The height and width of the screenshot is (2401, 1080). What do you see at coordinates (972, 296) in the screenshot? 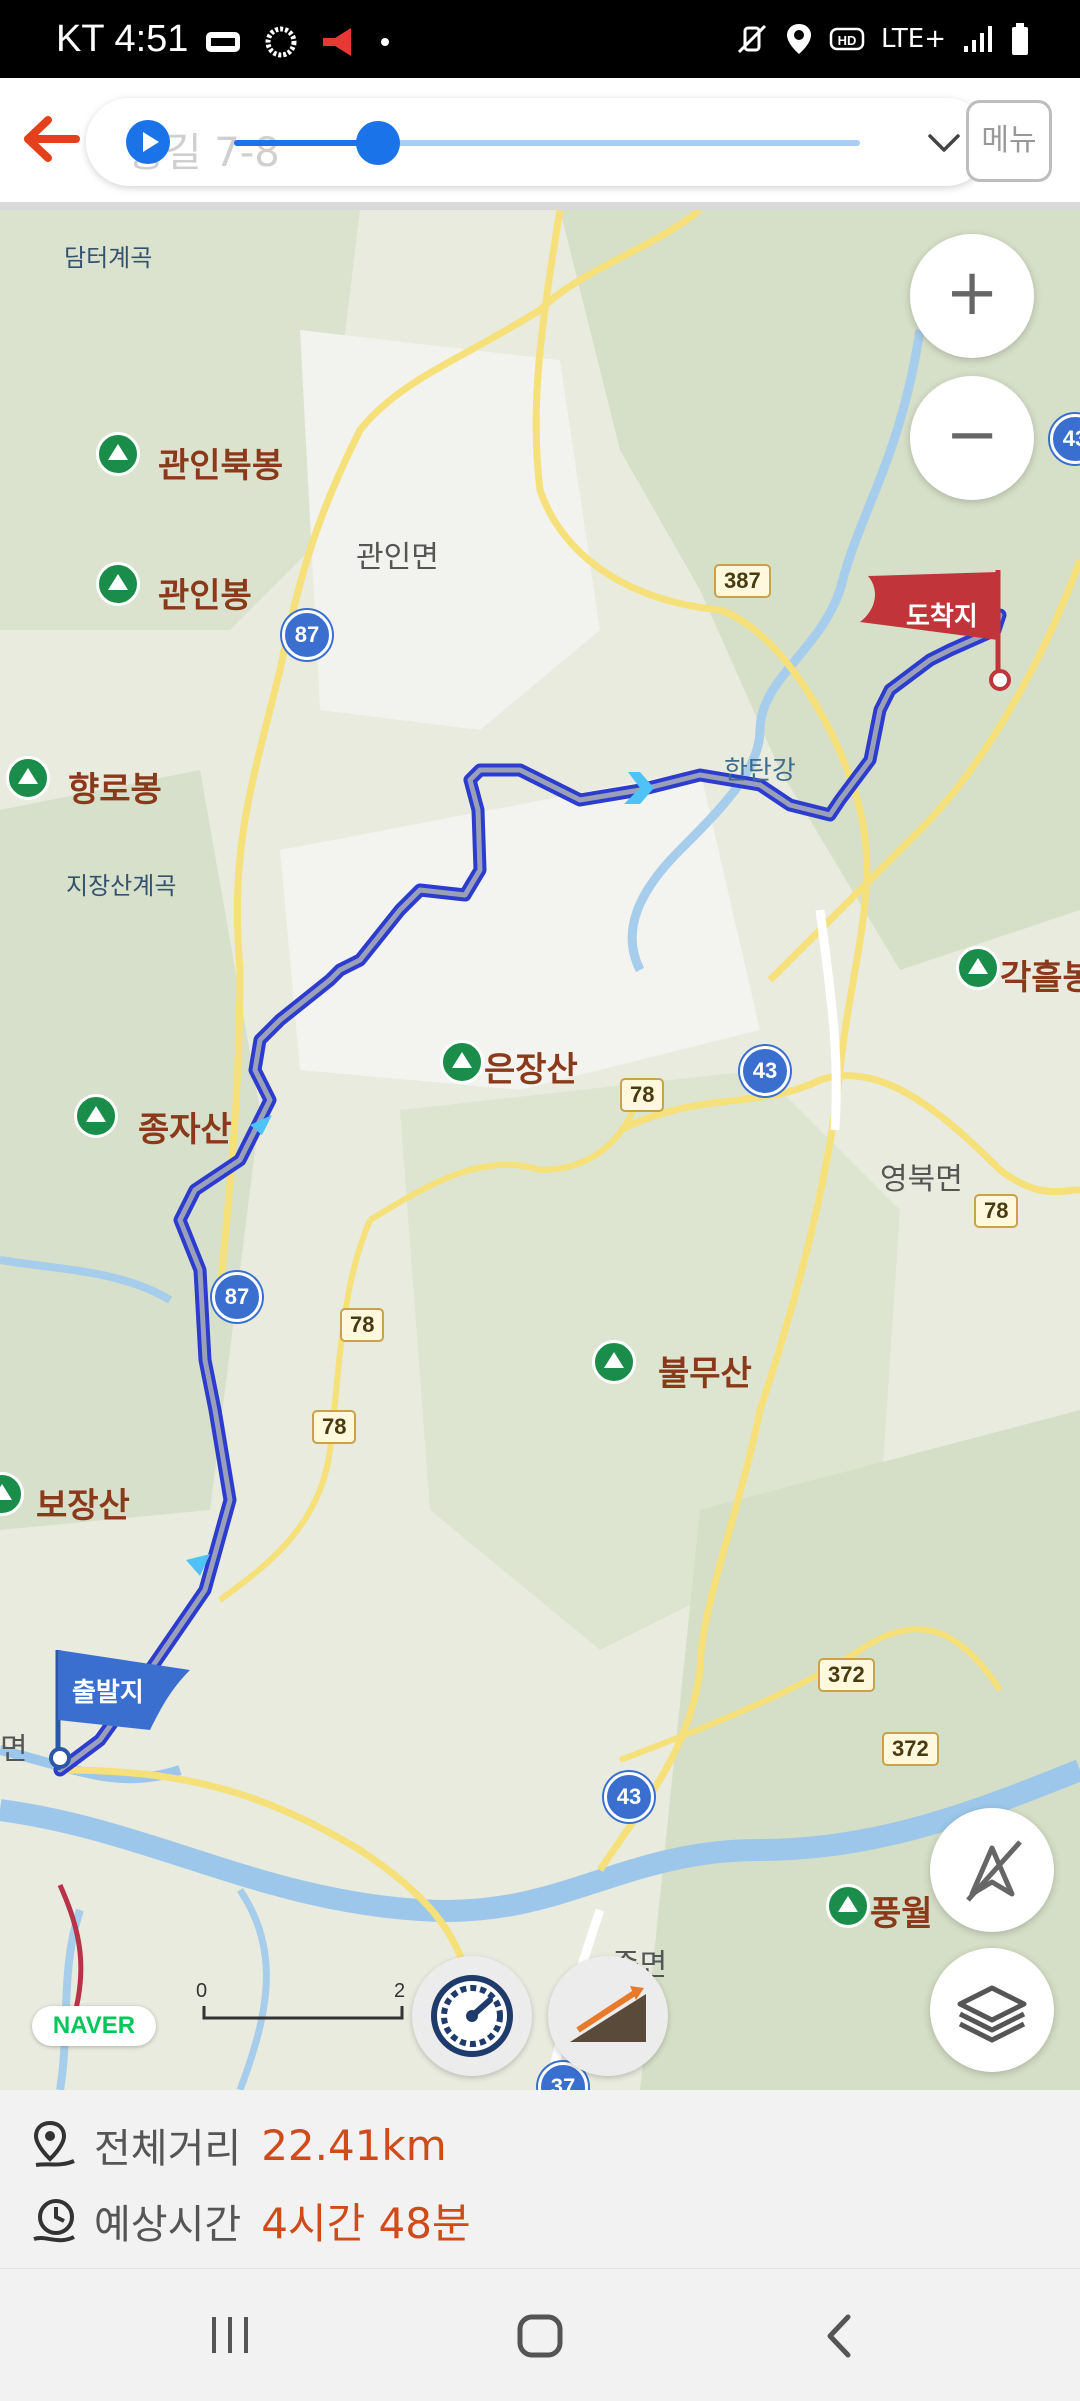
I see `zoom-in-button: +` at bounding box center [972, 296].